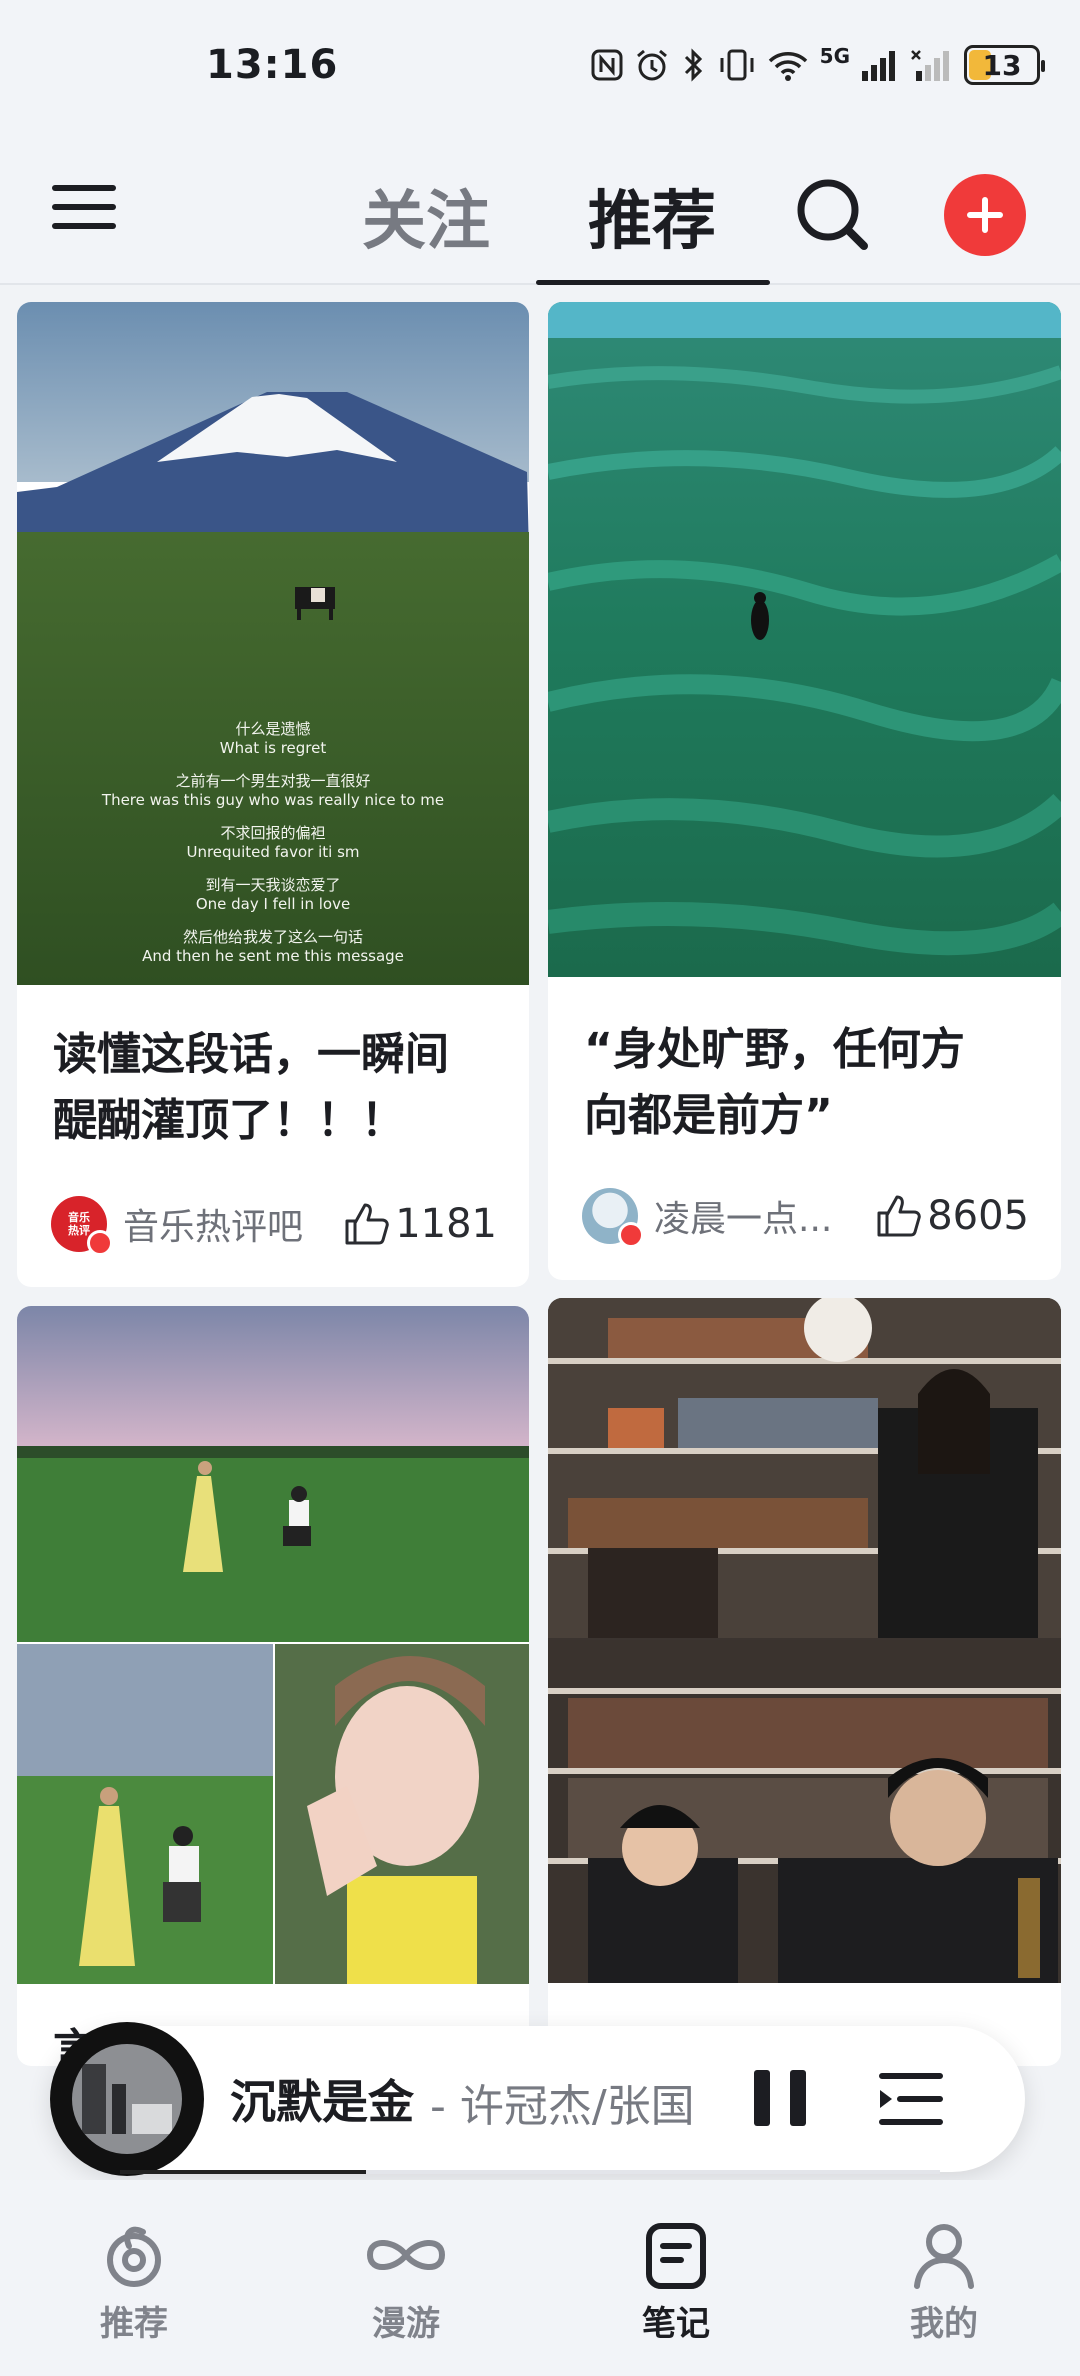 Image resolution: width=1080 pixels, height=2376 pixels. Describe the element at coordinates (134, 2256) in the screenshot. I see `recommend-icon` at that location.